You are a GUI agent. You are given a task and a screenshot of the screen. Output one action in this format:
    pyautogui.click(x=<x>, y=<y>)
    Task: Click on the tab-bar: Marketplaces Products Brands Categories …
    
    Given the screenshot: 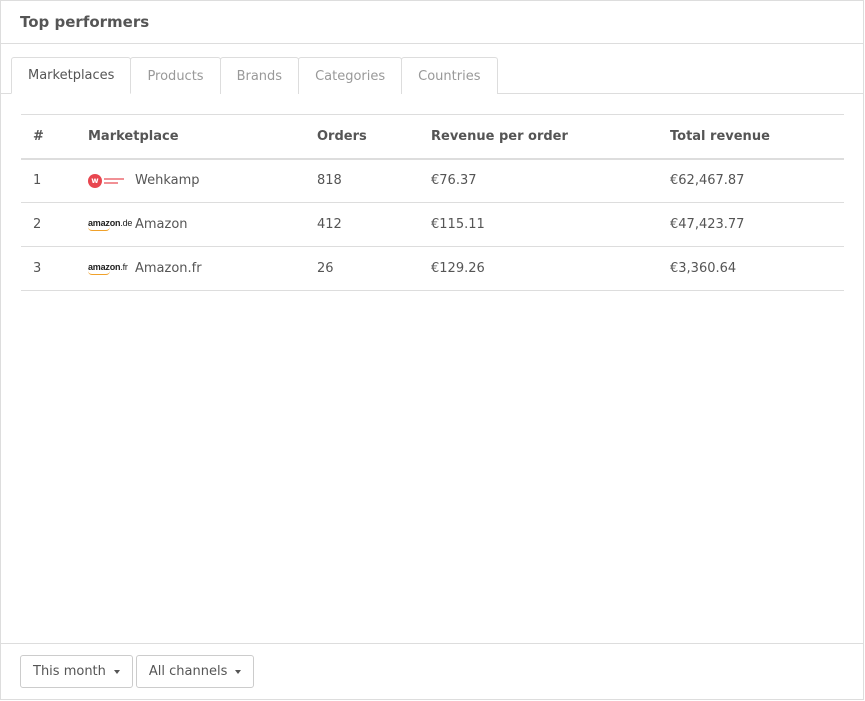 What is the action you would take?
    pyautogui.click(x=432, y=75)
    